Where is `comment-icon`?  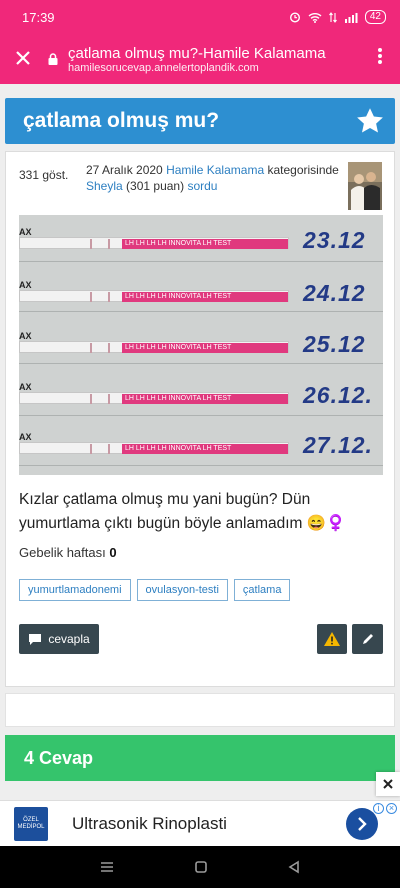
comment-icon is located at coordinates (35, 639).